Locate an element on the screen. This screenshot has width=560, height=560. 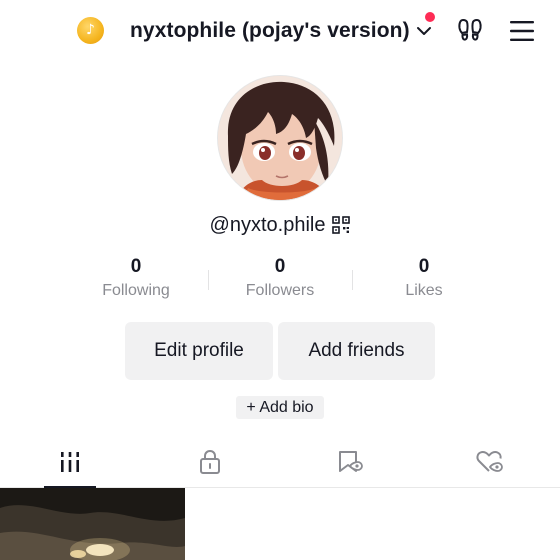
video-thumbnail-image is located at coordinates (92, 524).